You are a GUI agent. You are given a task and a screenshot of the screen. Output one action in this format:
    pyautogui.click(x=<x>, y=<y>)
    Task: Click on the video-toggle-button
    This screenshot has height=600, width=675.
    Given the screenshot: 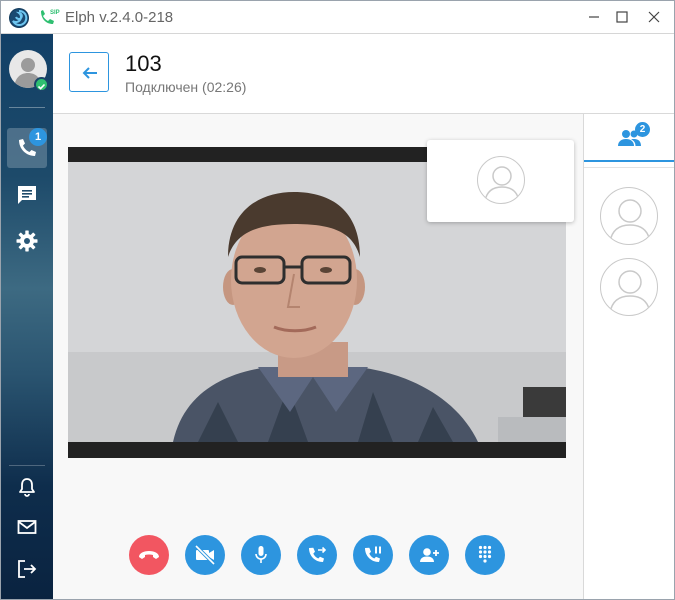 What is the action you would take?
    pyautogui.click(x=205, y=555)
    